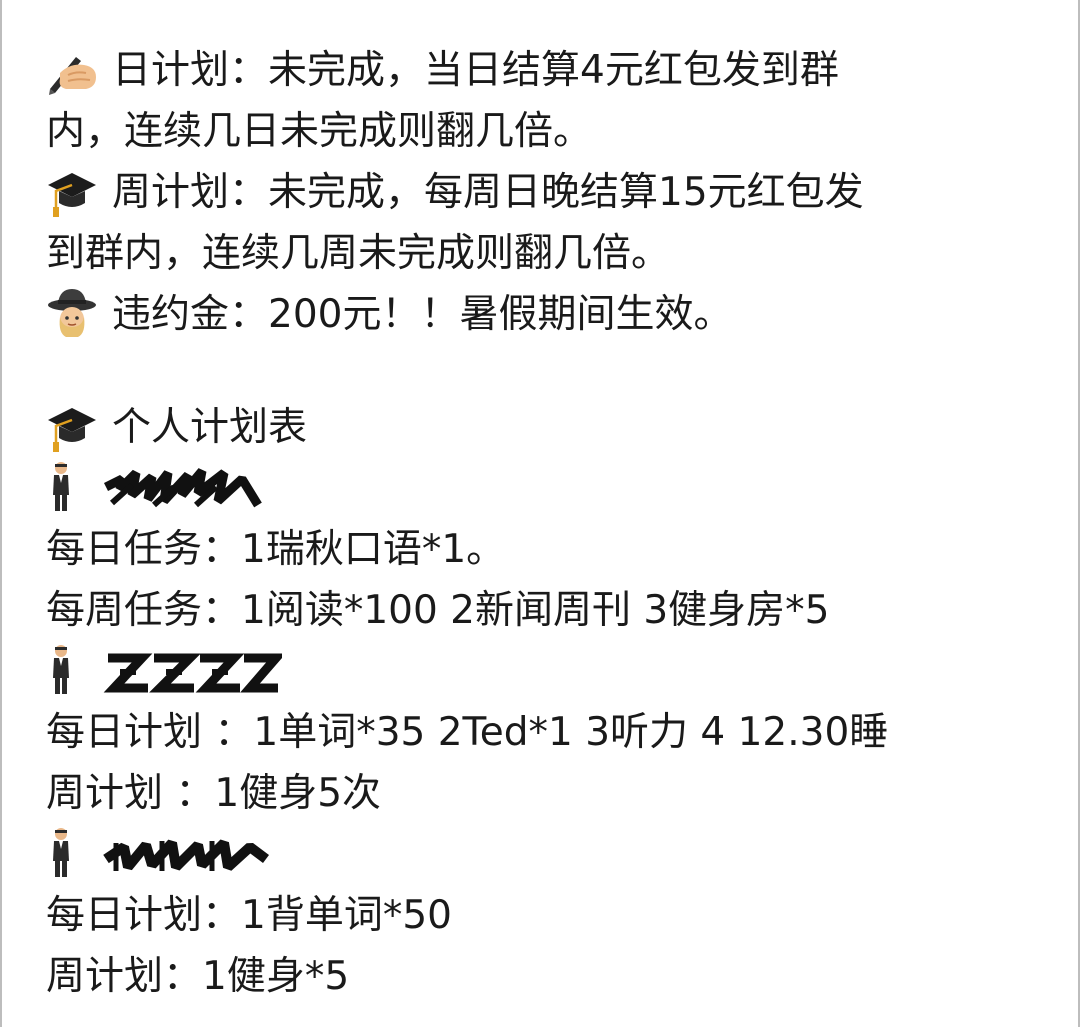  What do you see at coordinates (467, 732) in the screenshot?
I see `member-task-line: 每日计划 ：1单词*35 2Ted*1 3听力 4 12.30睡` at bounding box center [467, 732].